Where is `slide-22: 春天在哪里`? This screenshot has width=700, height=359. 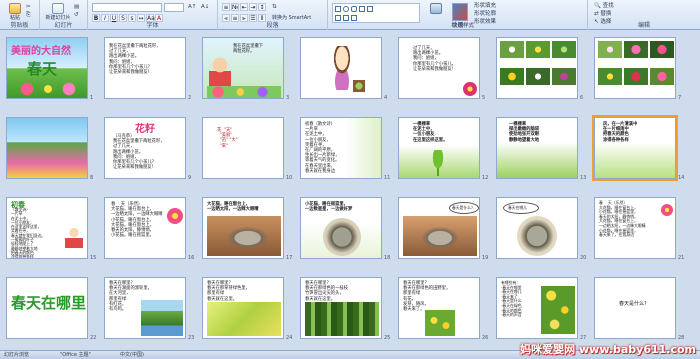 slide-22: 春天在哪里 is located at coordinates (47, 308).